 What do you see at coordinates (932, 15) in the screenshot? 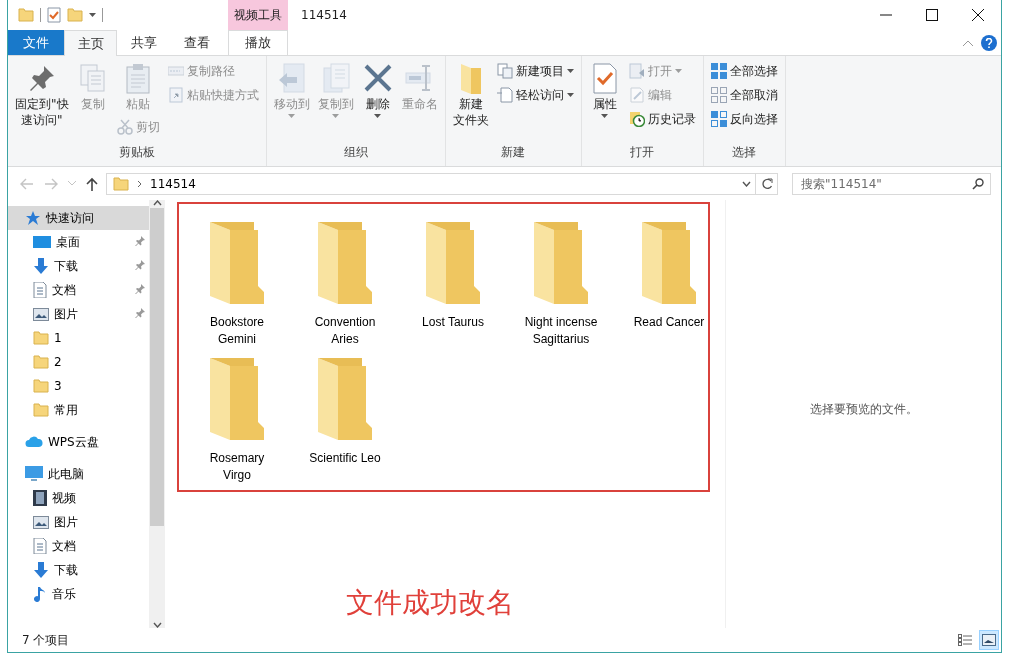
I see `maximize-icon` at bounding box center [932, 15].